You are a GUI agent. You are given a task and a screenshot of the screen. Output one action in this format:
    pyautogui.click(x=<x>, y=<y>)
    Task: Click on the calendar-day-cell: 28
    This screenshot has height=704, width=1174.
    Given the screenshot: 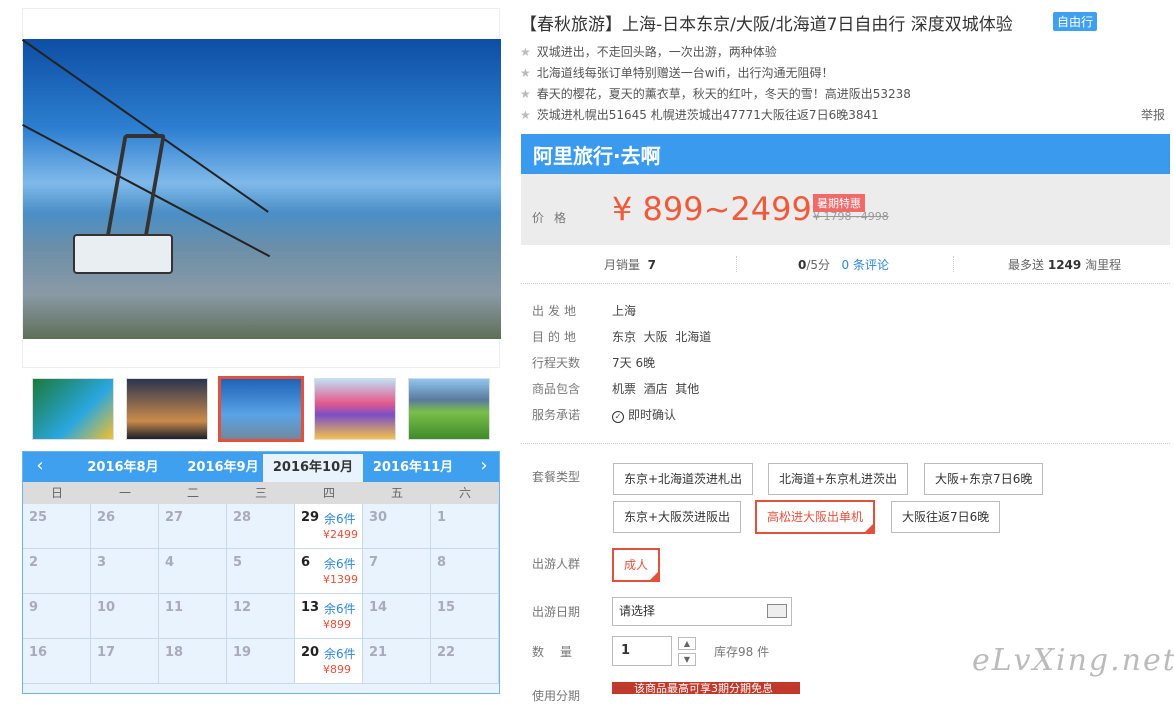 What is the action you would take?
    pyautogui.click(x=261, y=526)
    